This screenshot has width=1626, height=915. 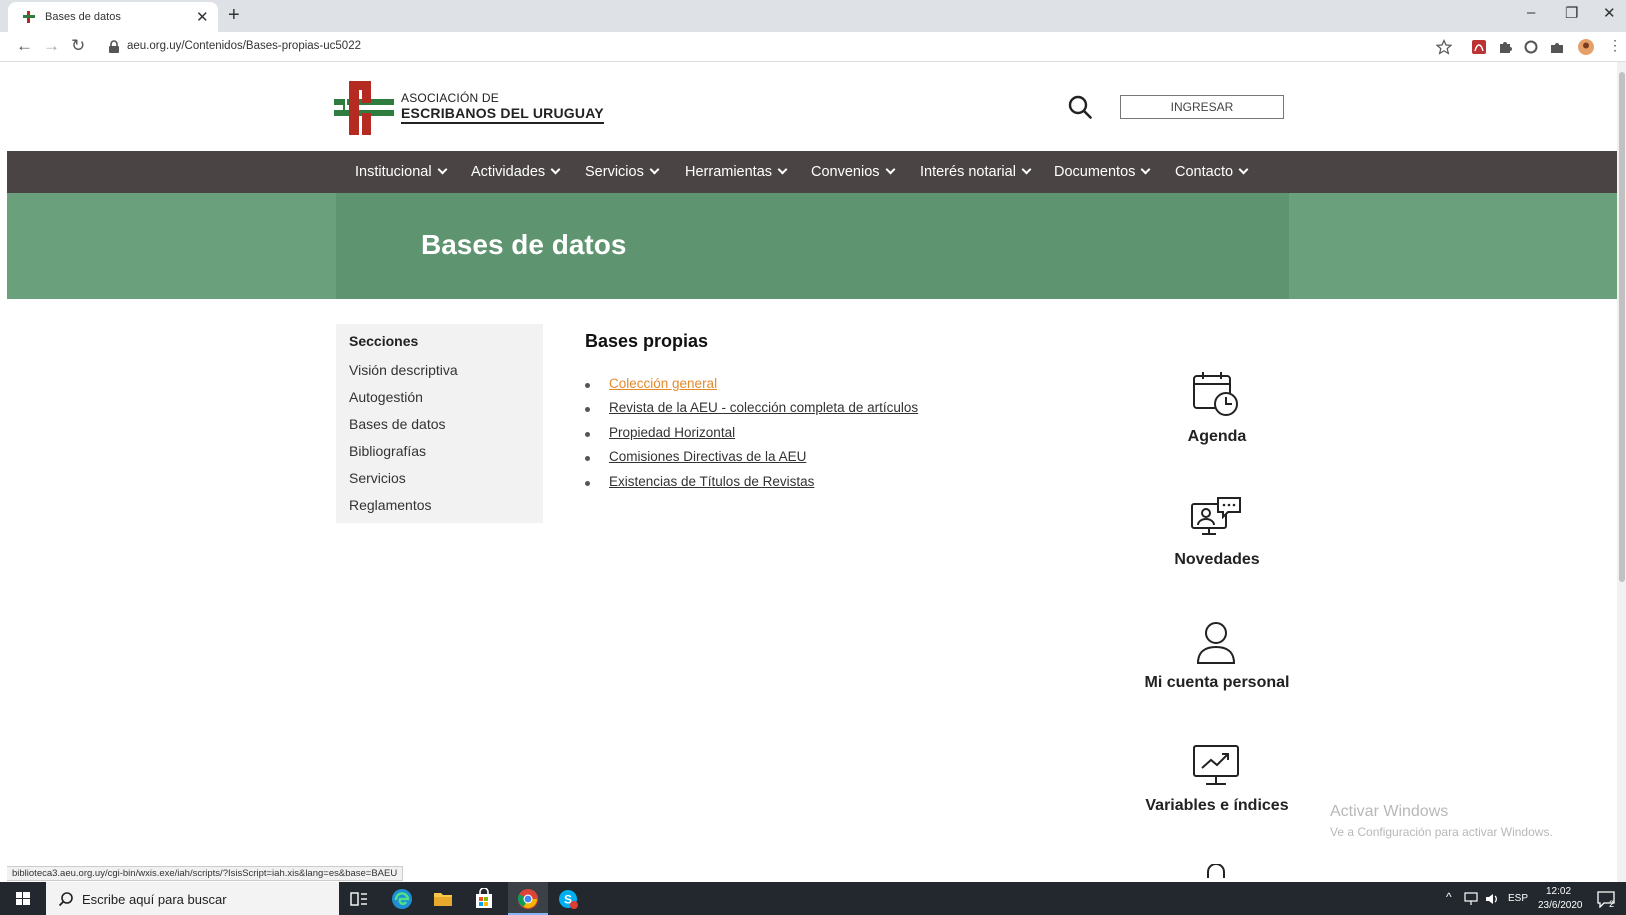 I want to click on minimize-button: –, so click(x=1531, y=12).